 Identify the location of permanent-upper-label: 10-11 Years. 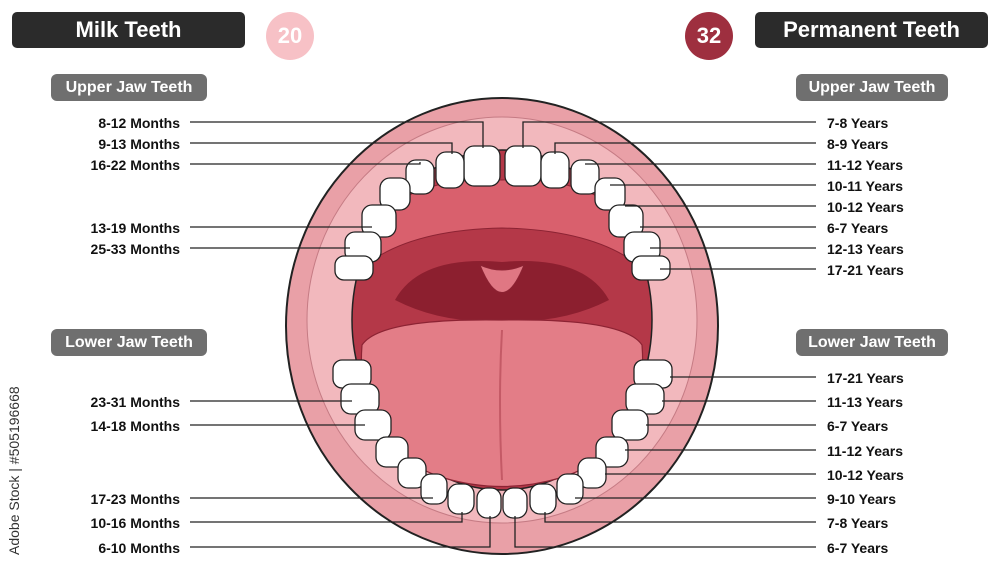
(865, 186).